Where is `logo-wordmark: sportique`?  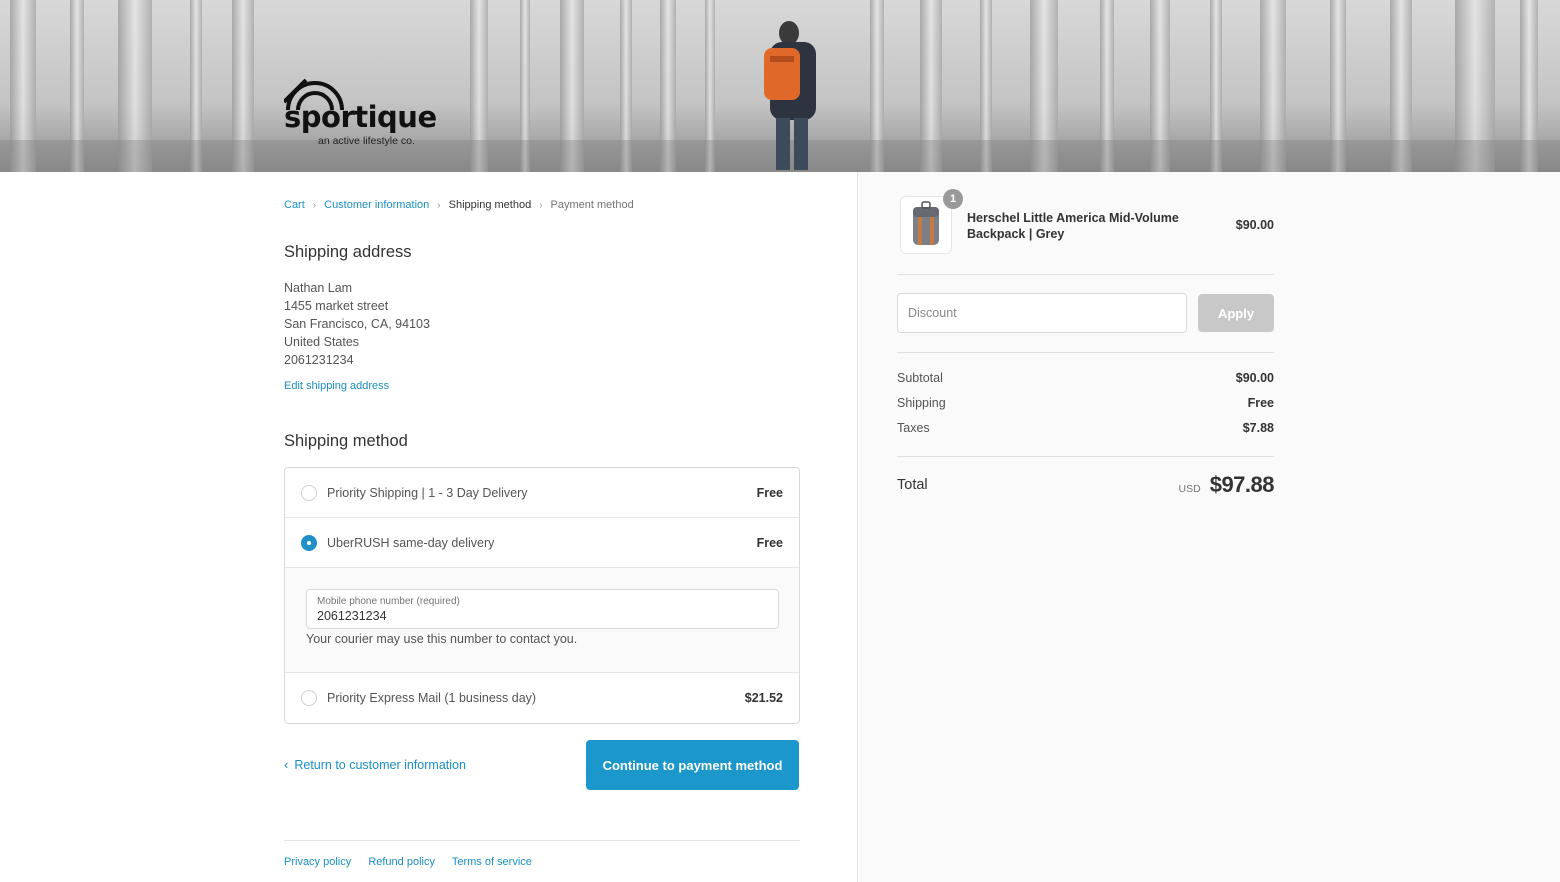
logo-wordmark: sportique is located at coordinates (360, 117).